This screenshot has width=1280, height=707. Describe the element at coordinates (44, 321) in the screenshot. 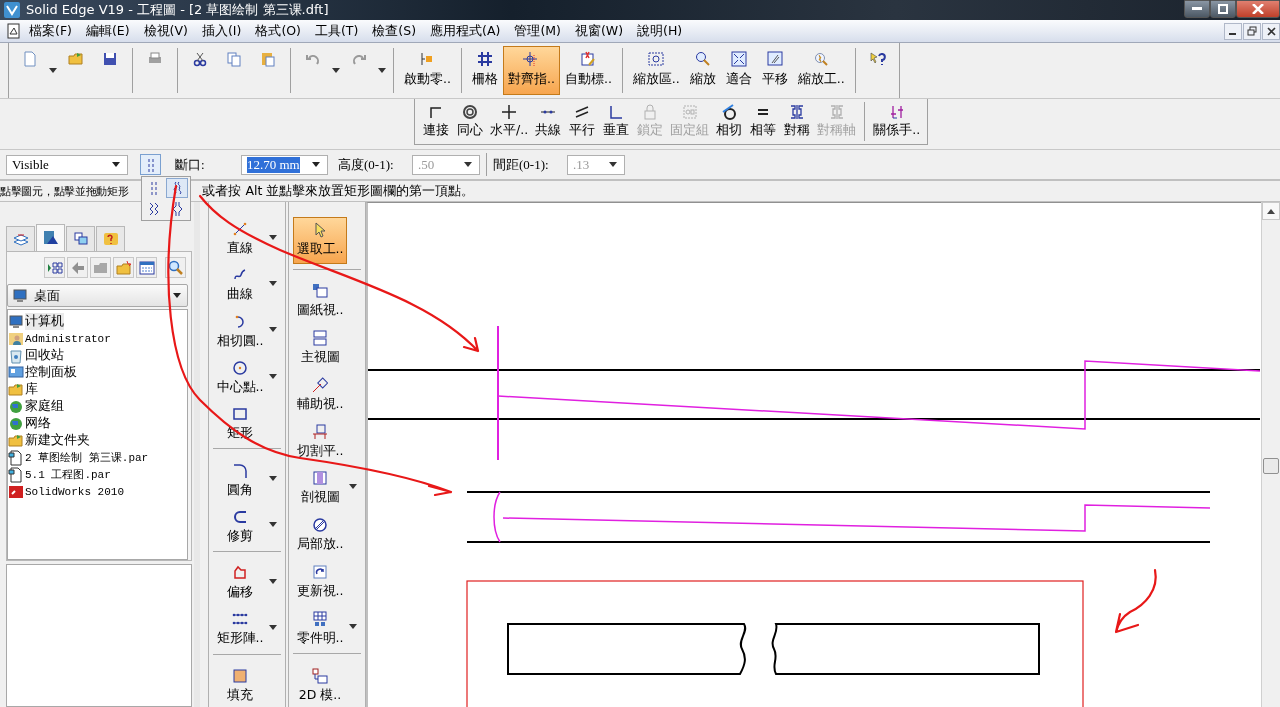

I see `file-item: 计算机` at that location.